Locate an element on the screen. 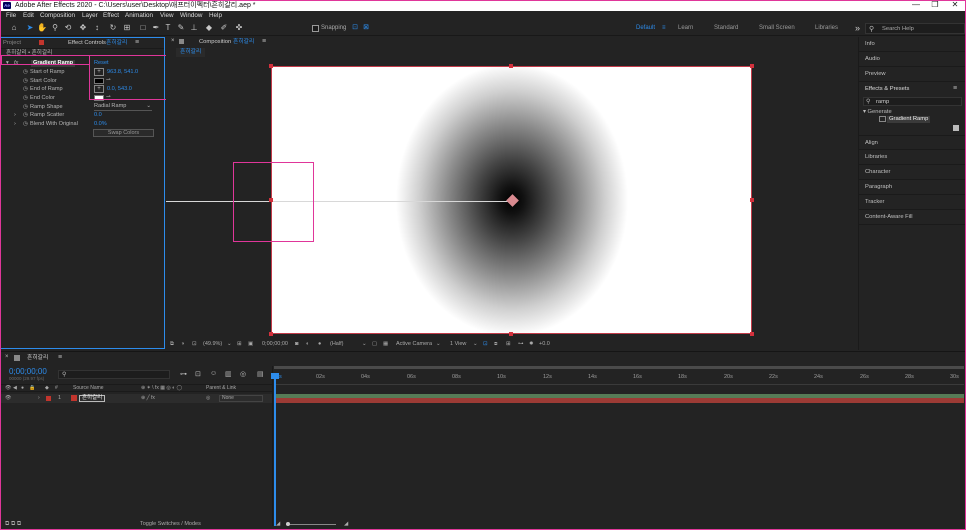 The image size is (966, 530). timeline-timecode: 0;00;00;00 is located at coordinates (28, 371).